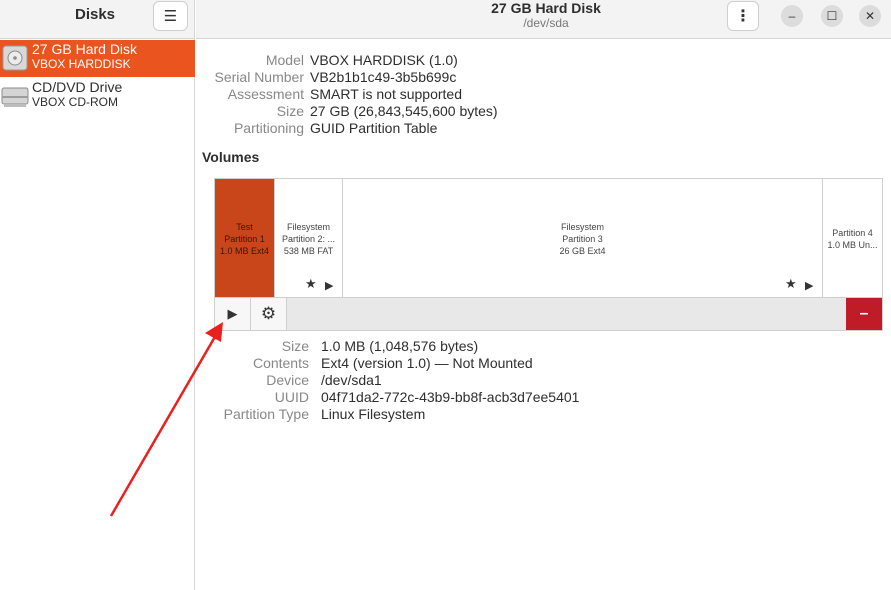  Describe the element at coordinates (373, 414) in the screenshot. I see `property-value: Linux Filesystem` at that location.